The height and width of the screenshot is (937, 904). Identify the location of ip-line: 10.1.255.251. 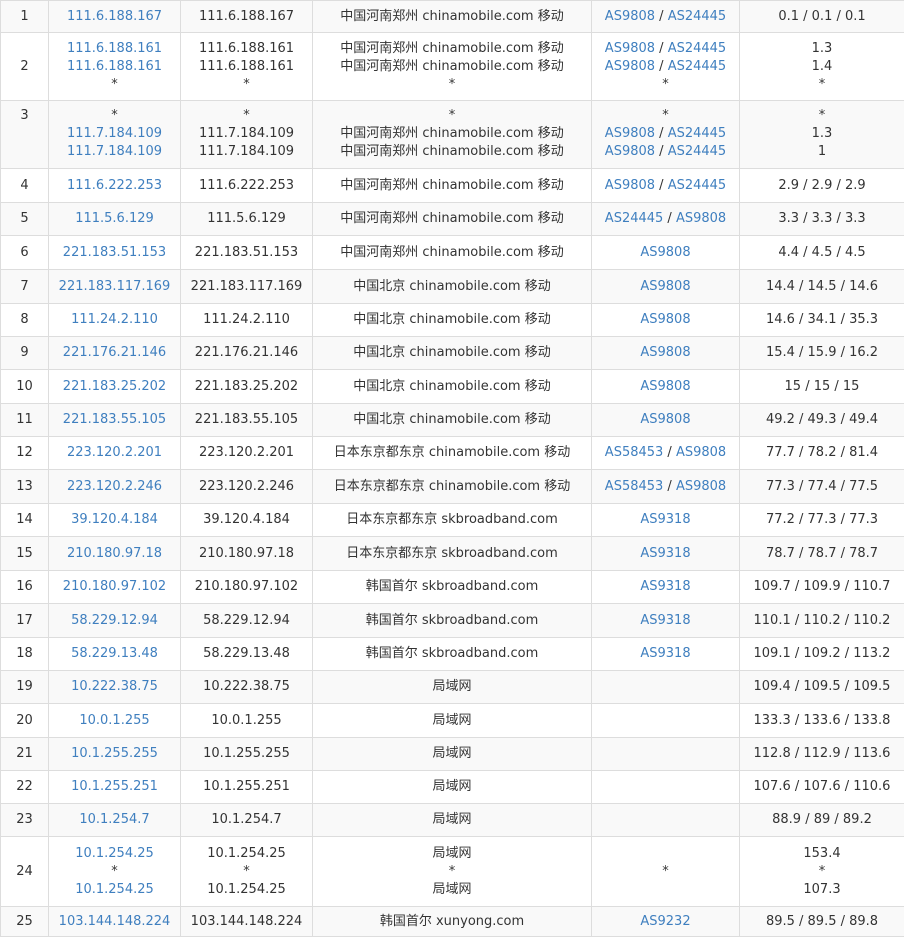
(114, 786).